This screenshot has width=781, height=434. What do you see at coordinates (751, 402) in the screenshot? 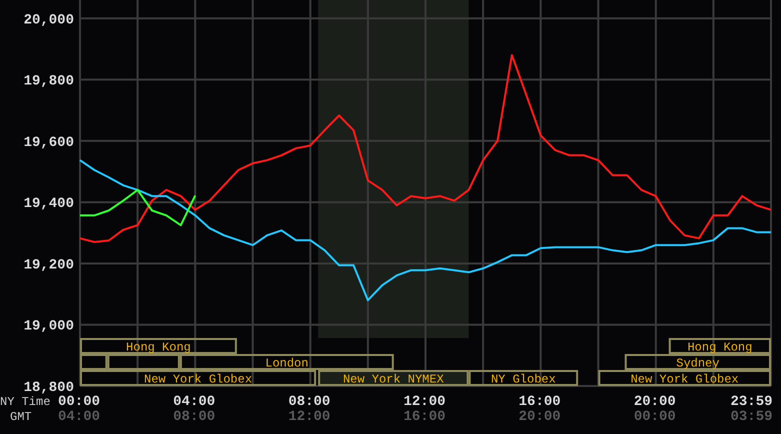
I see `time-label: 23:59` at bounding box center [751, 402].